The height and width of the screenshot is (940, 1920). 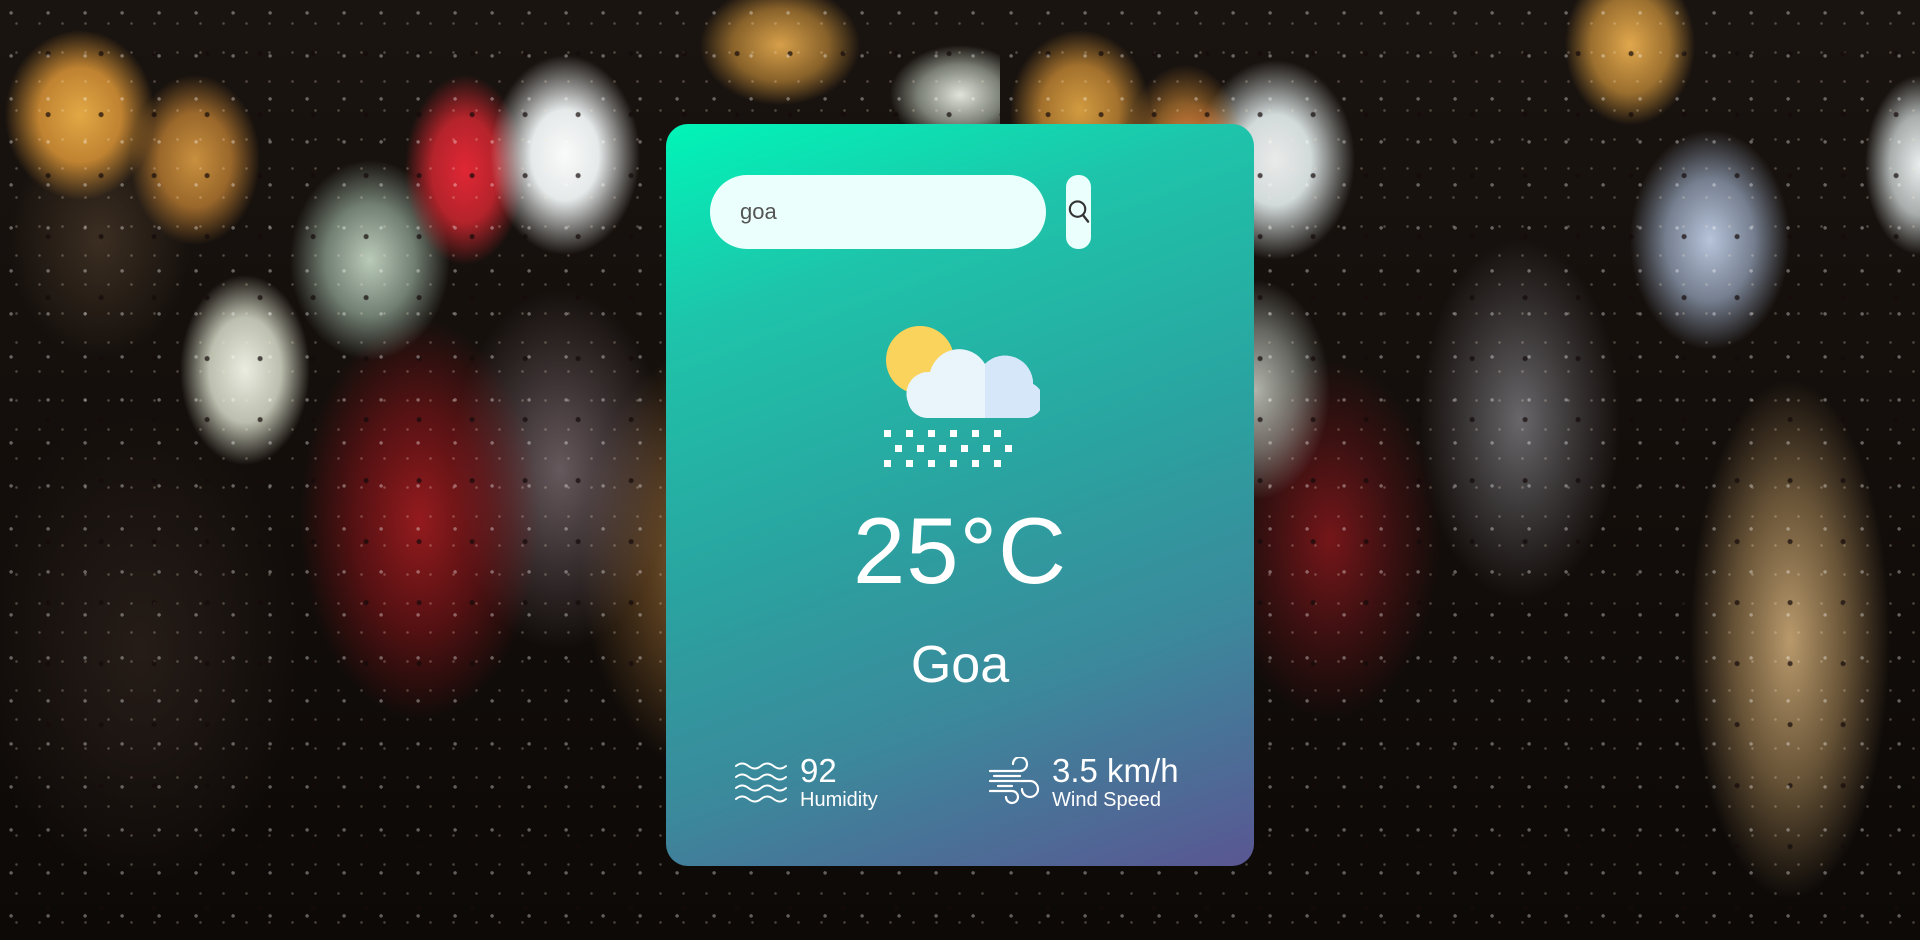 I want to click on temperature: 25°C, so click(x=960, y=550).